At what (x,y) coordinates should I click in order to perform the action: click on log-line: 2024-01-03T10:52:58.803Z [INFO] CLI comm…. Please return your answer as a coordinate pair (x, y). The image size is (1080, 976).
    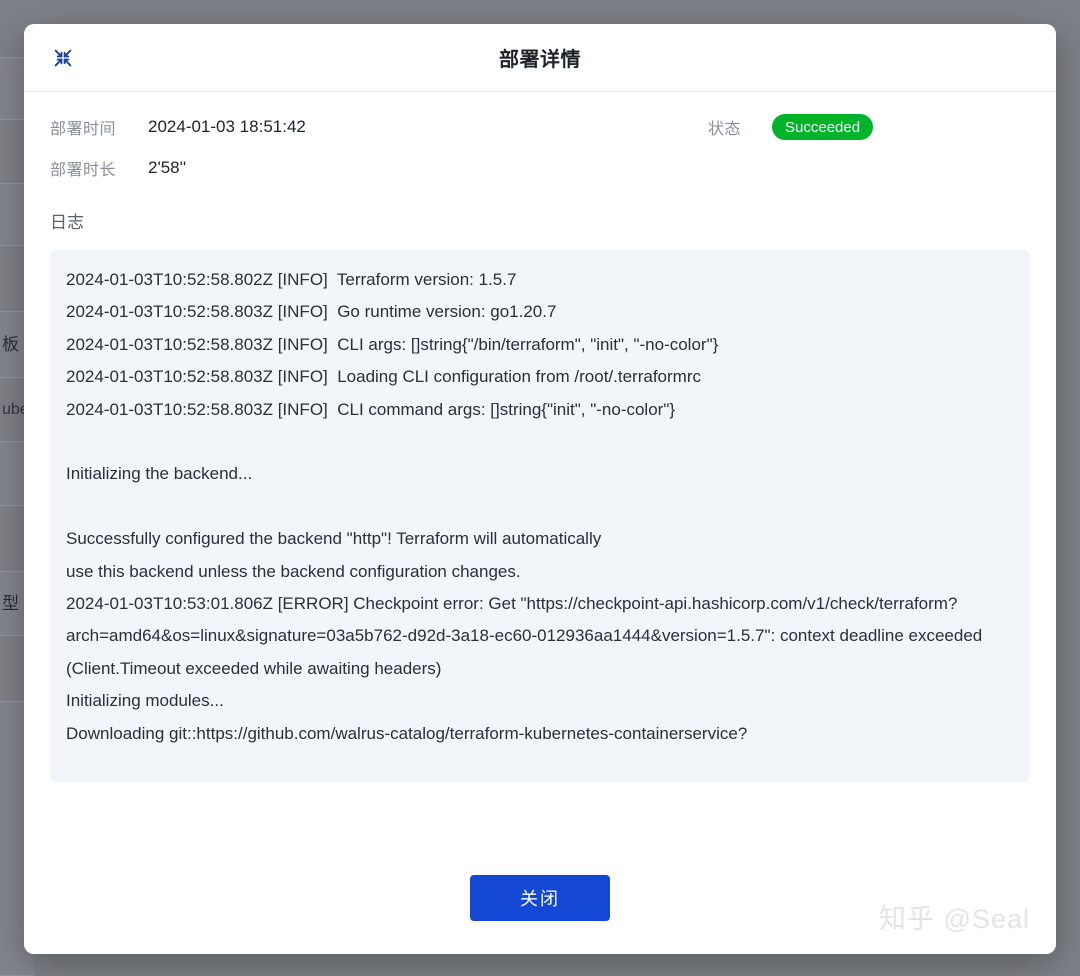
    Looking at the image, I should click on (371, 409).